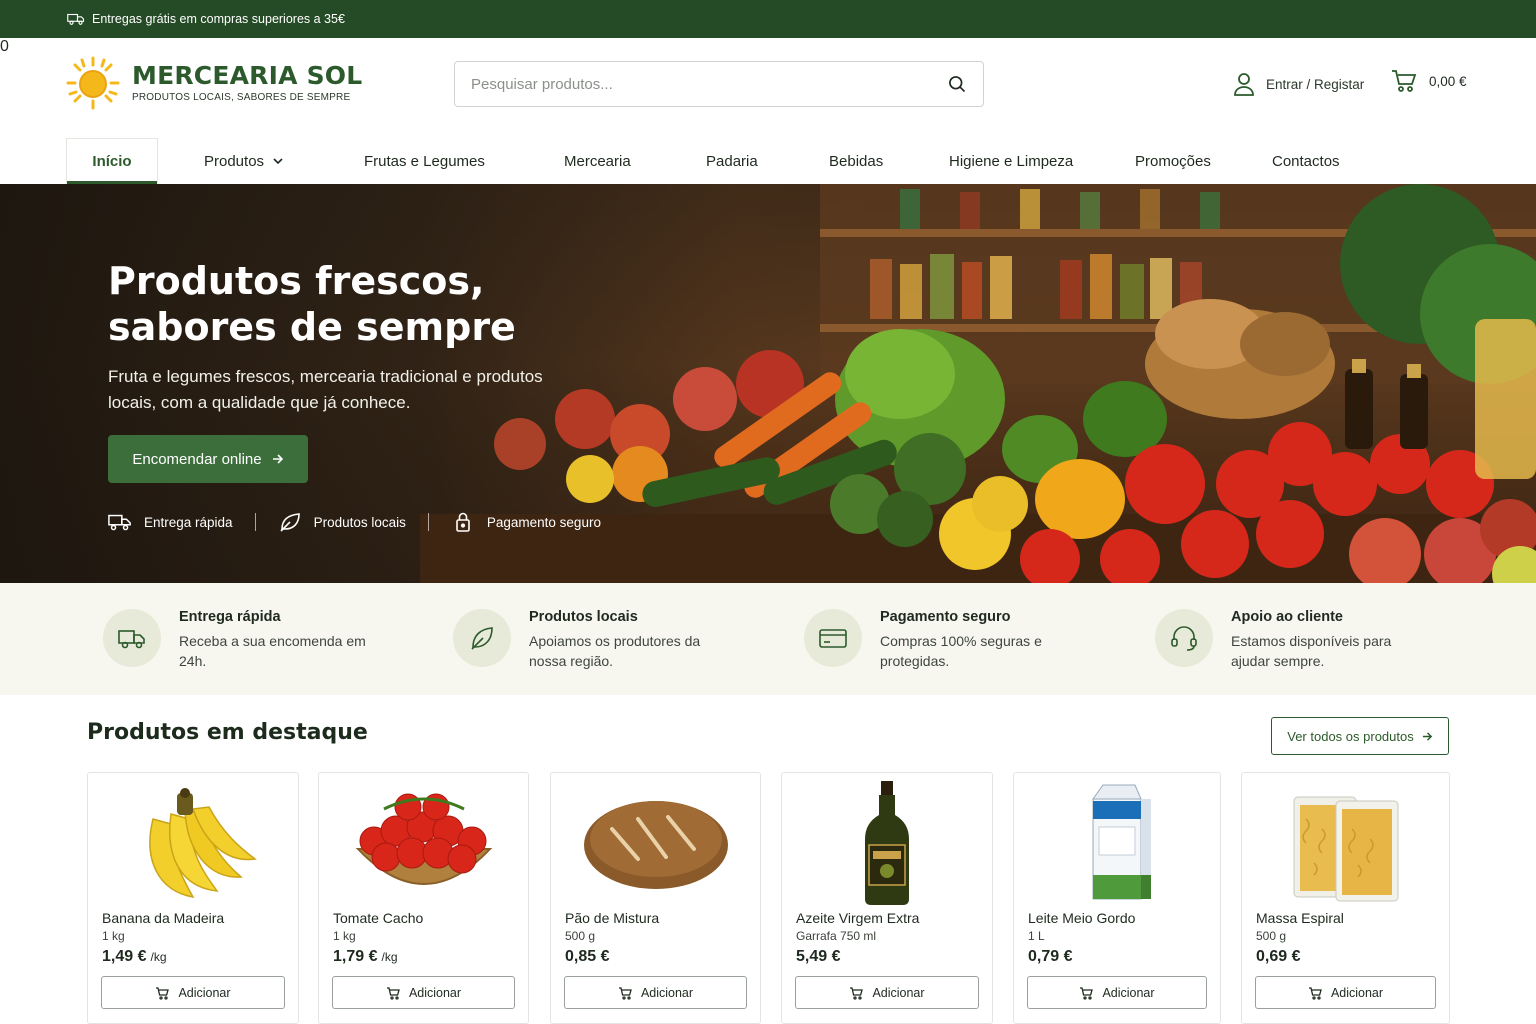 The image size is (1536, 1024). I want to click on nav-item-padaria: Padaria, so click(732, 161).